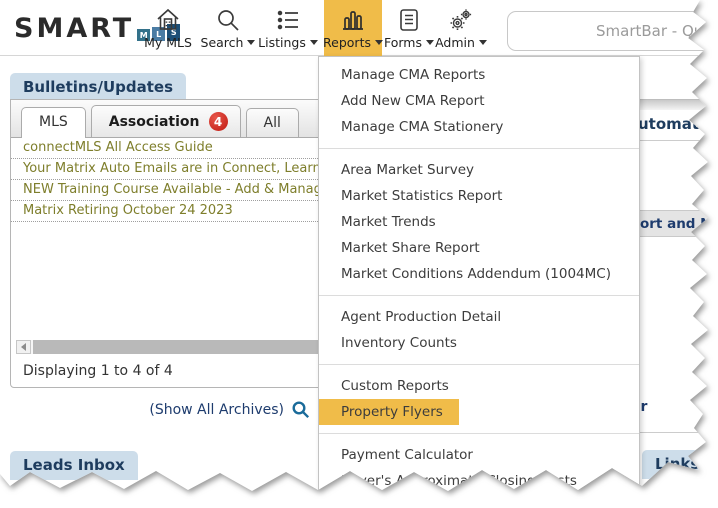 This screenshot has height=508, width=718. I want to click on nav-item-search: Search, so click(228, 28).